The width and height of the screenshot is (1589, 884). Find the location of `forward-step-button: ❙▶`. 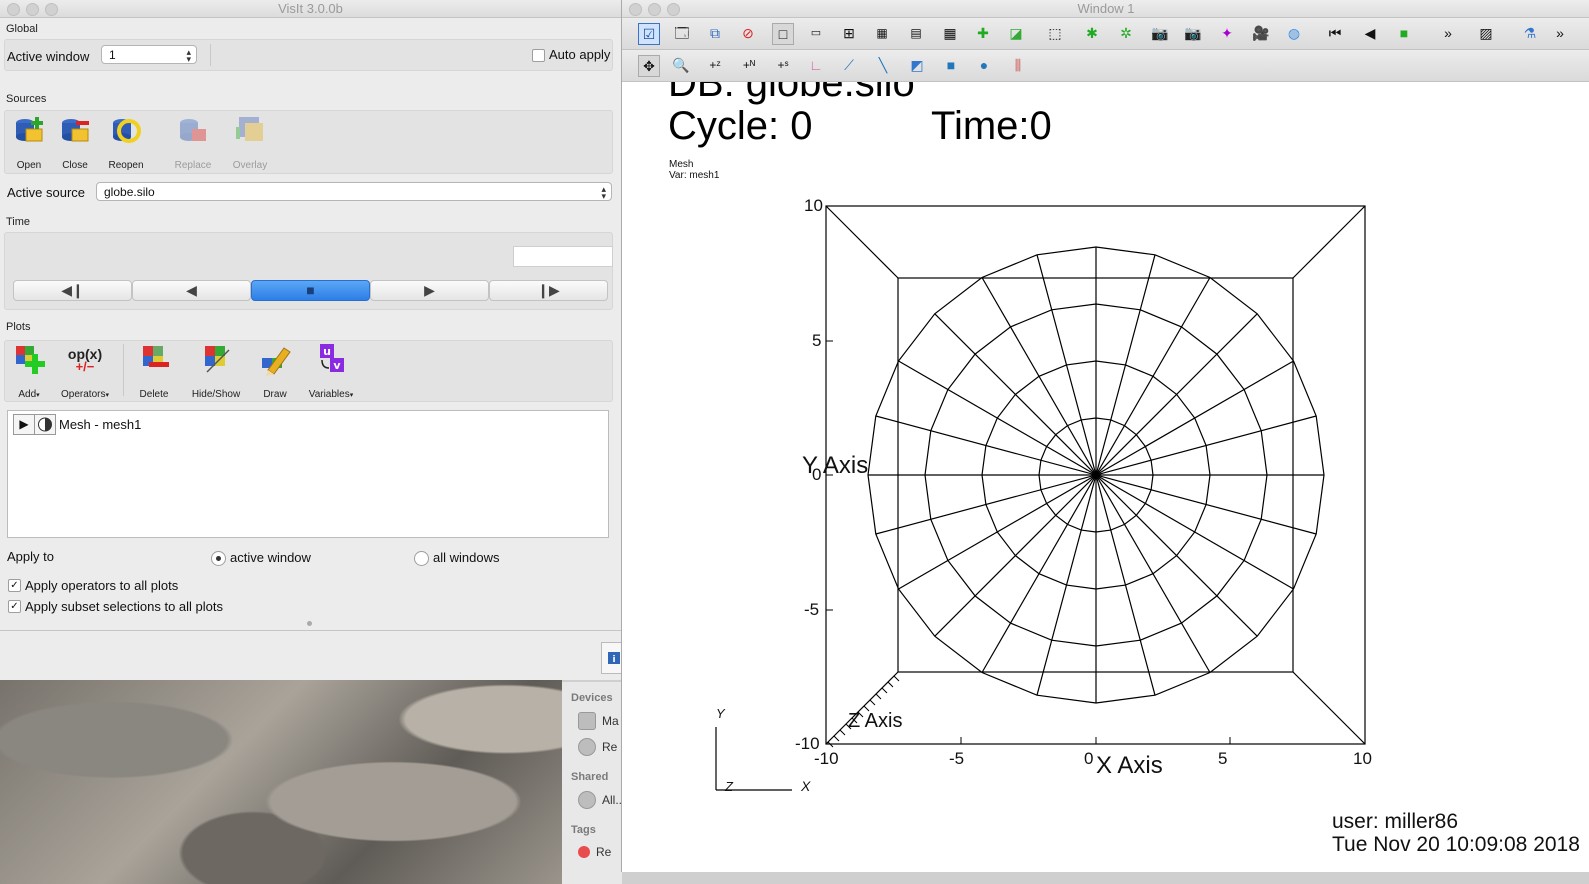

forward-step-button: ❙▶ is located at coordinates (548, 290).